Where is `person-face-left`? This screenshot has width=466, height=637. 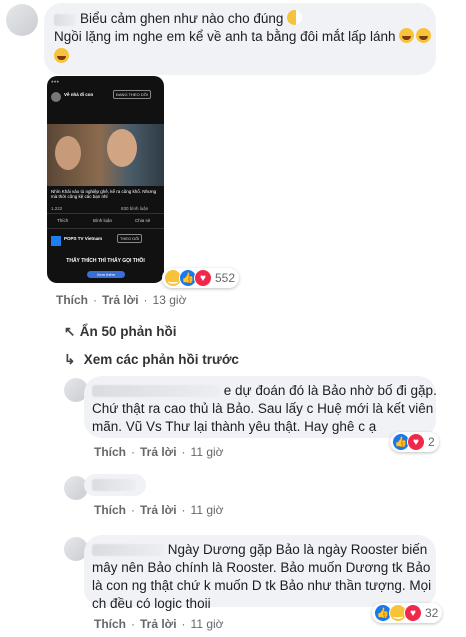 person-face-left is located at coordinates (68, 153).